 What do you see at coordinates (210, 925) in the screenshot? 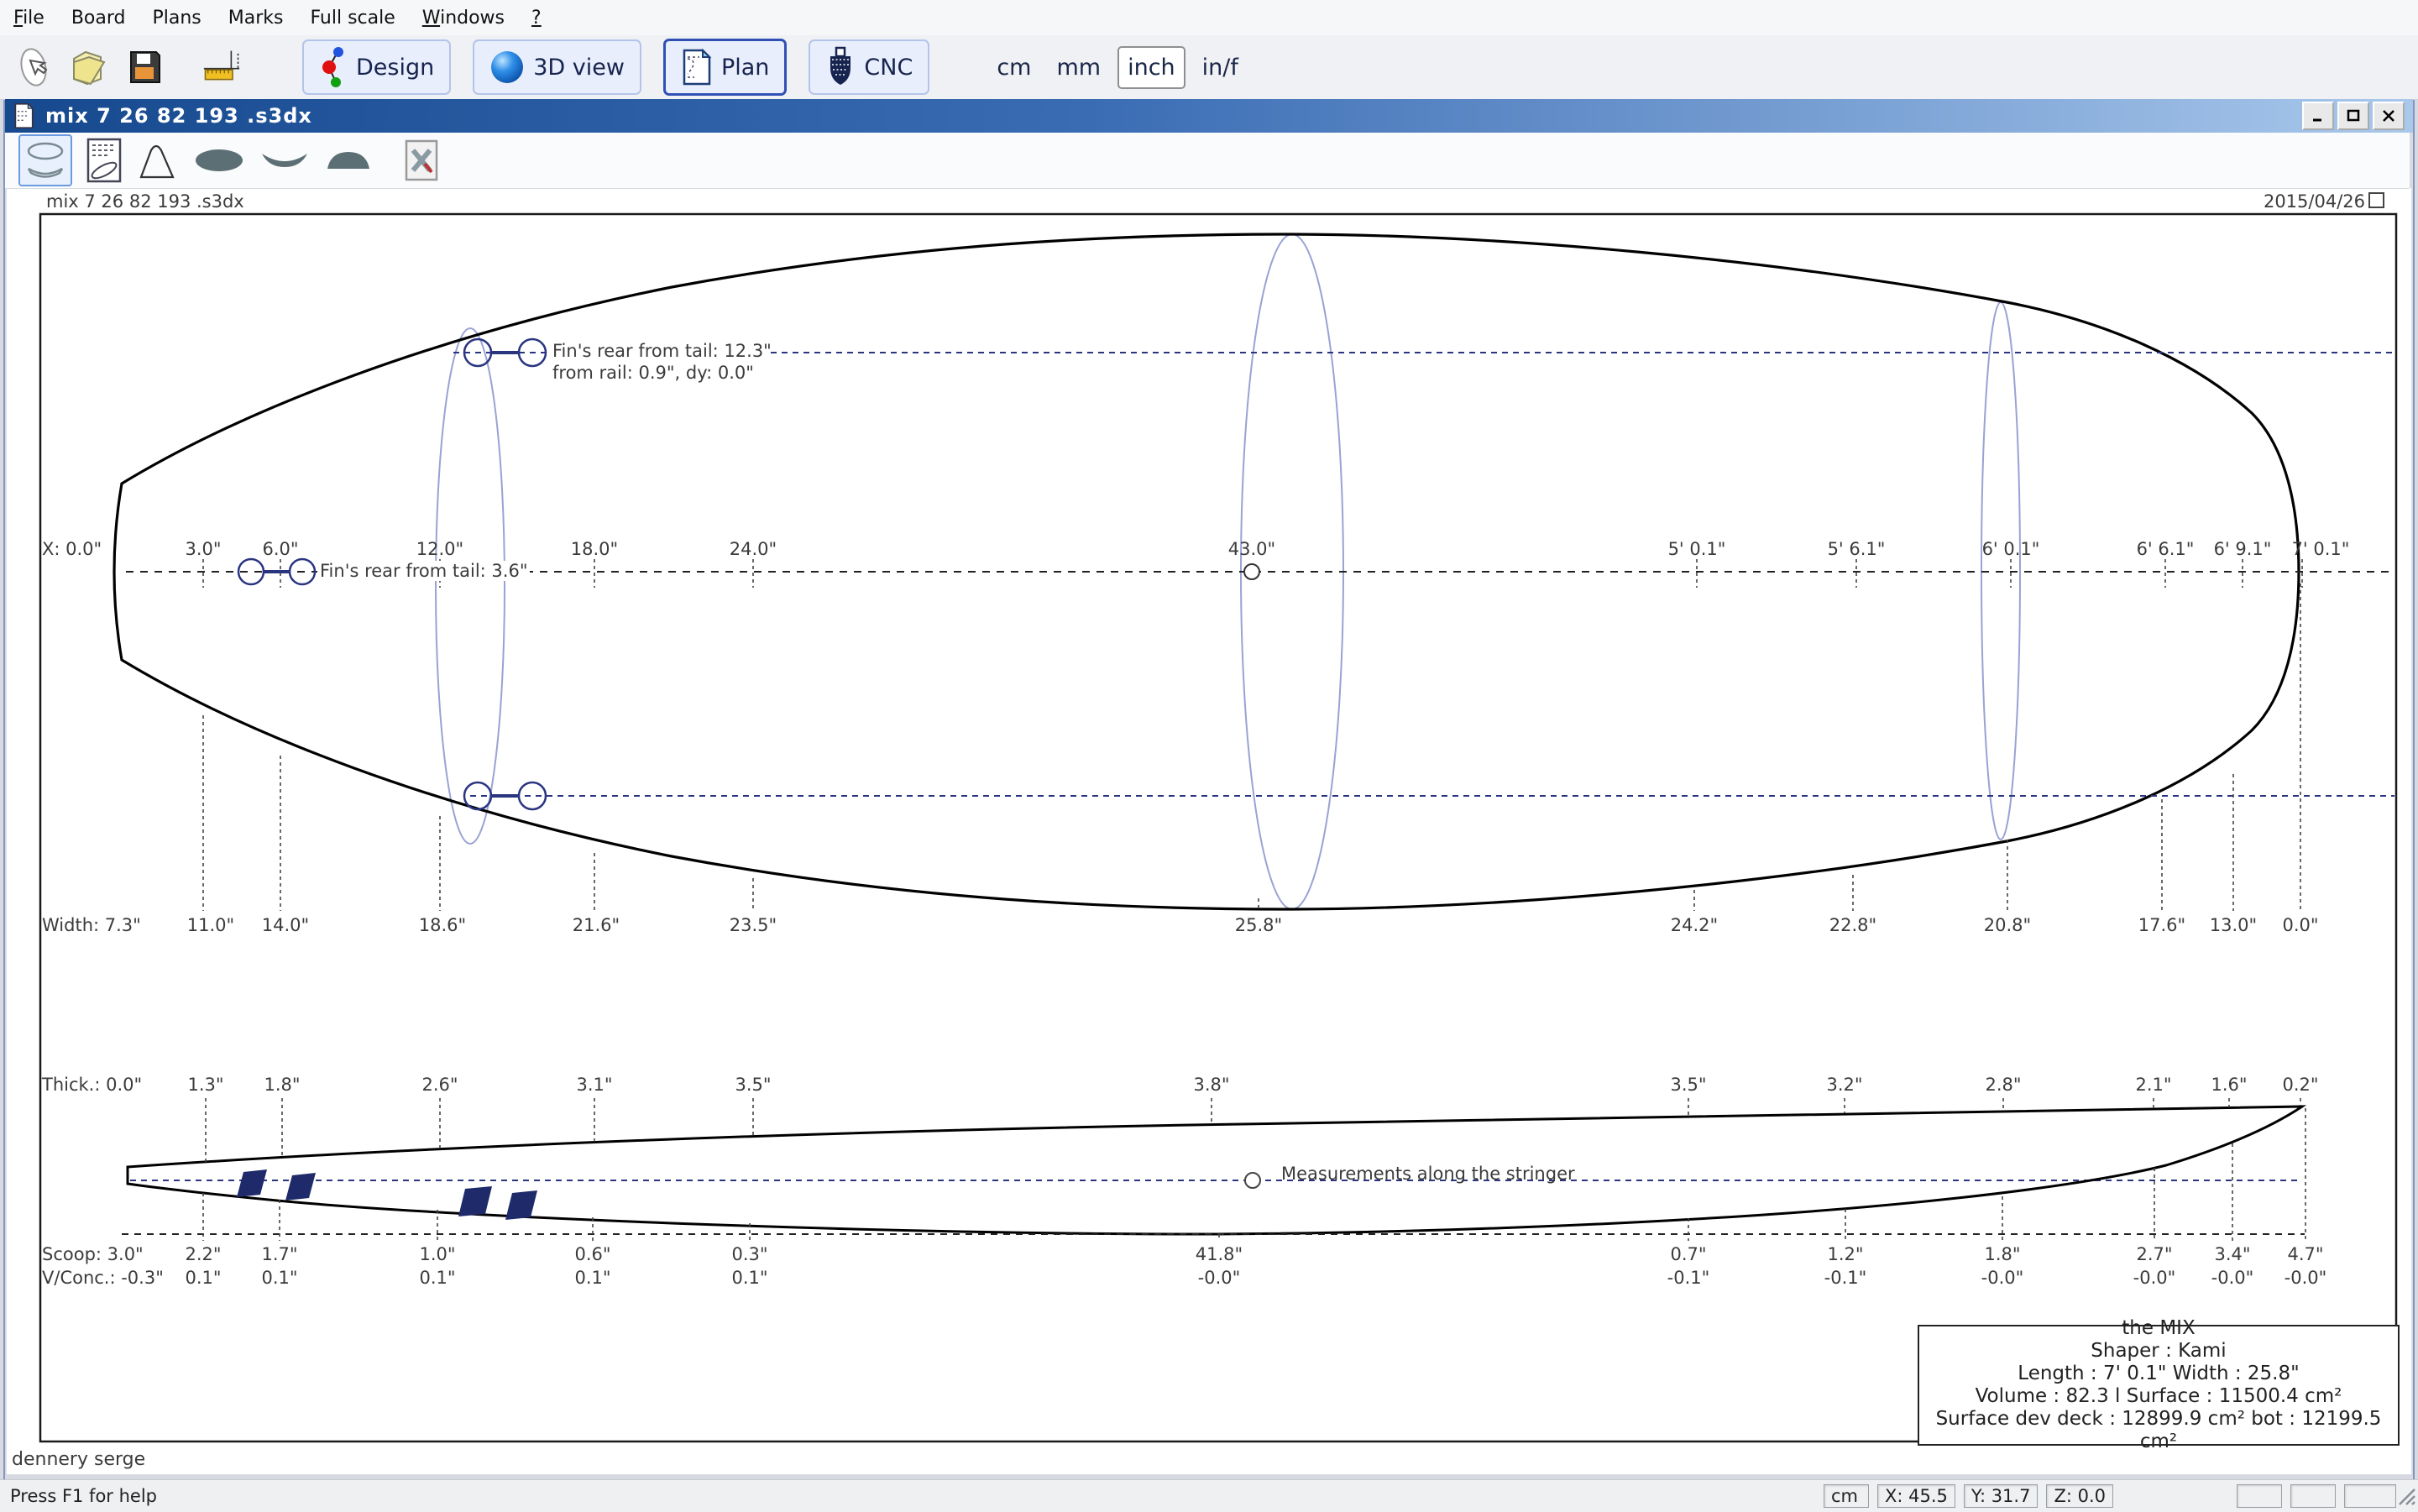
I see `width-measurement-label: 11.0"` at bounding box center [210, 925].